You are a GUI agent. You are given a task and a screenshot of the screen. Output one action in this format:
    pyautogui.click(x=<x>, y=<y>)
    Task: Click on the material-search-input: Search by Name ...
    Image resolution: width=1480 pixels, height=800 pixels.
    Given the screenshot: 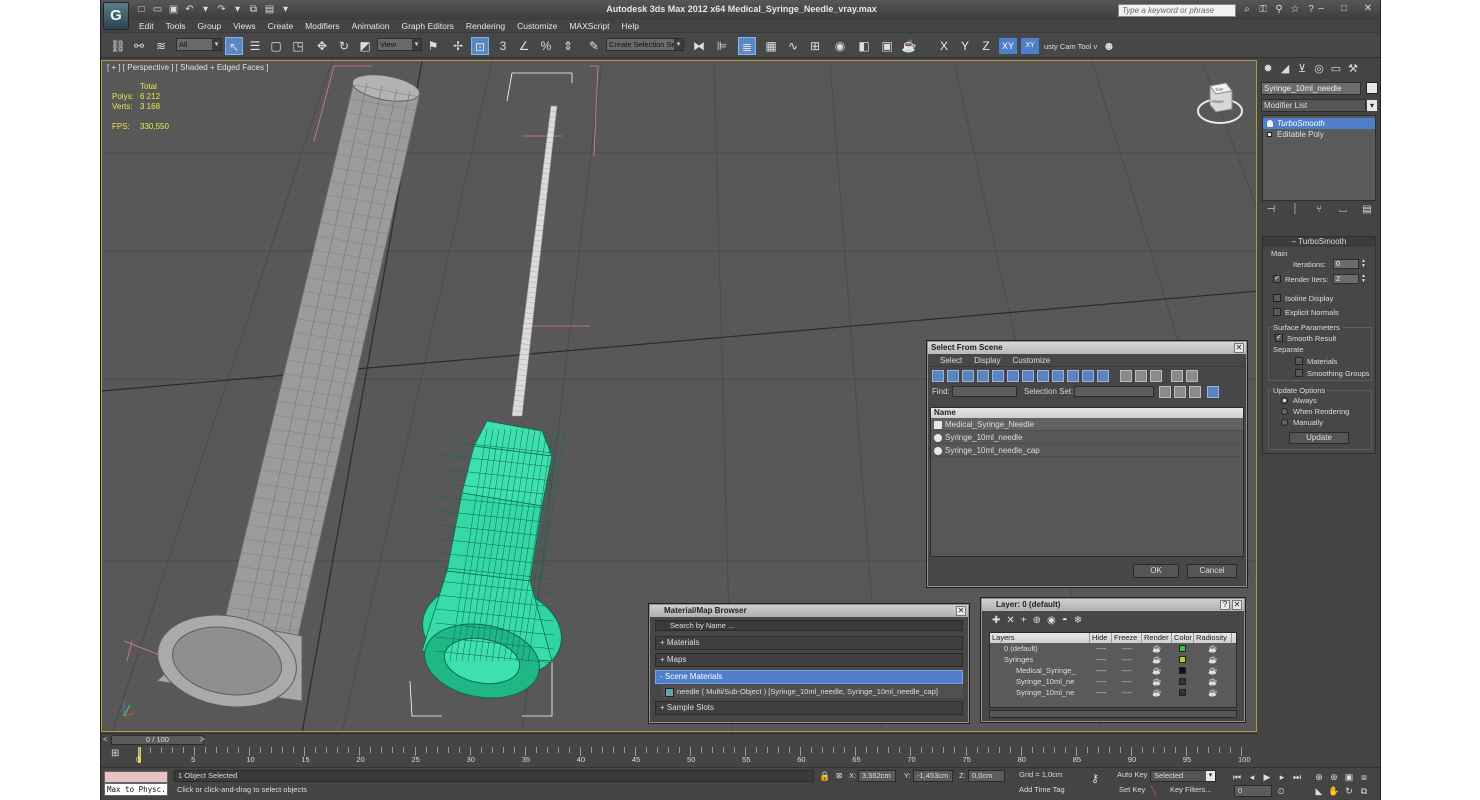 What is the action you would take?
    pyautogui.click(x=809, y=625)
    